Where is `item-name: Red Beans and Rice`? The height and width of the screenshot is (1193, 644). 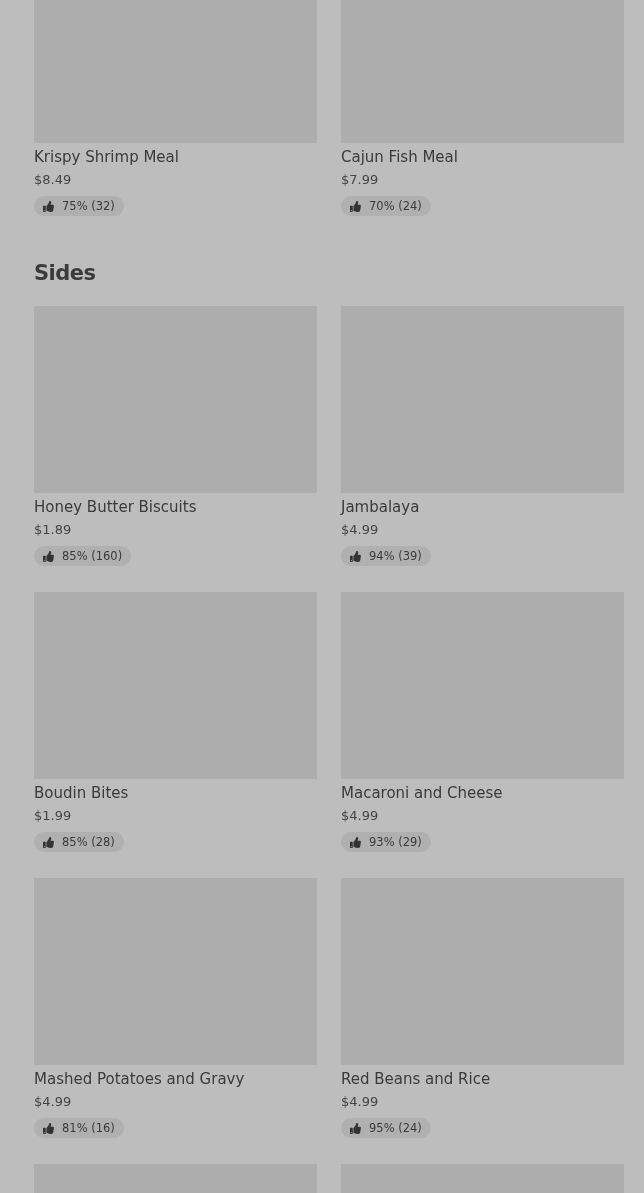 item-name: Red Beans and Rice is located at coordinates (416, 1079).